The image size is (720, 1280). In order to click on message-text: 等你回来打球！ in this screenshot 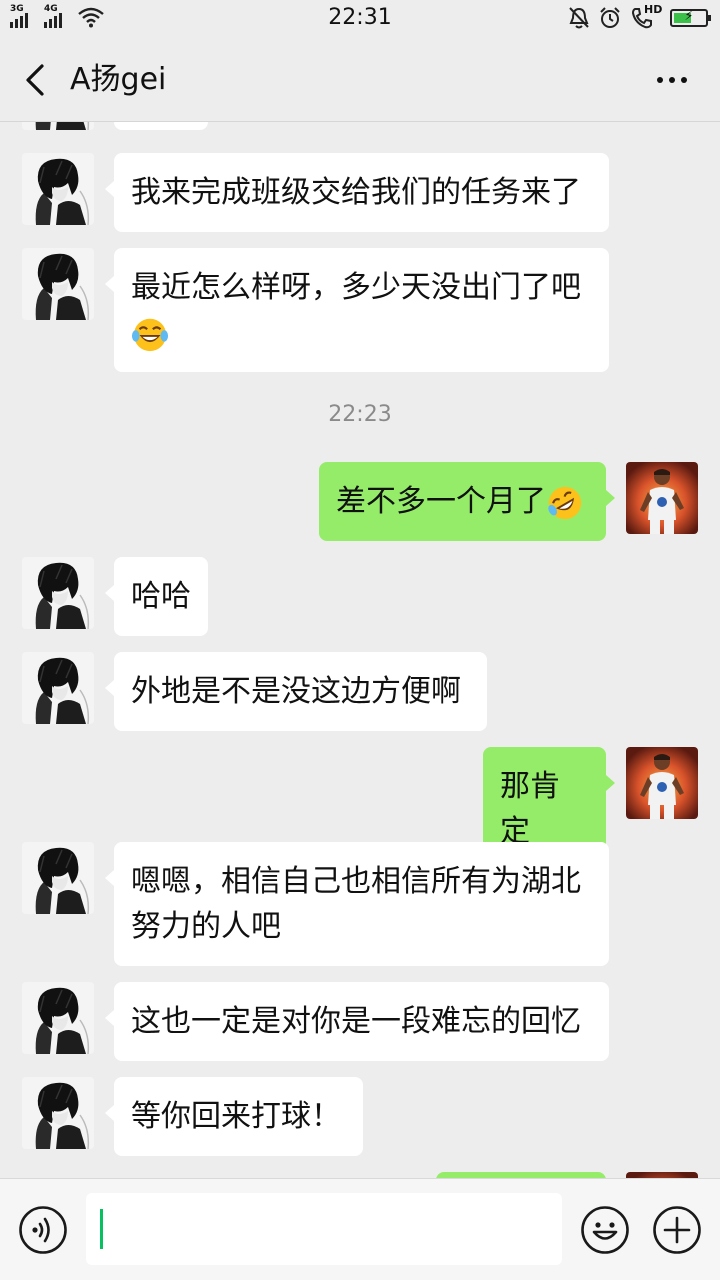, I will do `click(236, 1116)`.